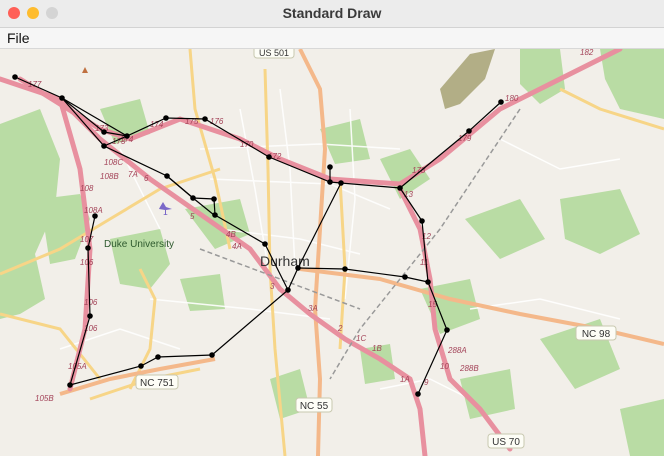 This screenshot has height=456, width=664. I want to click on svg-text: US 70, so click(506, 442).